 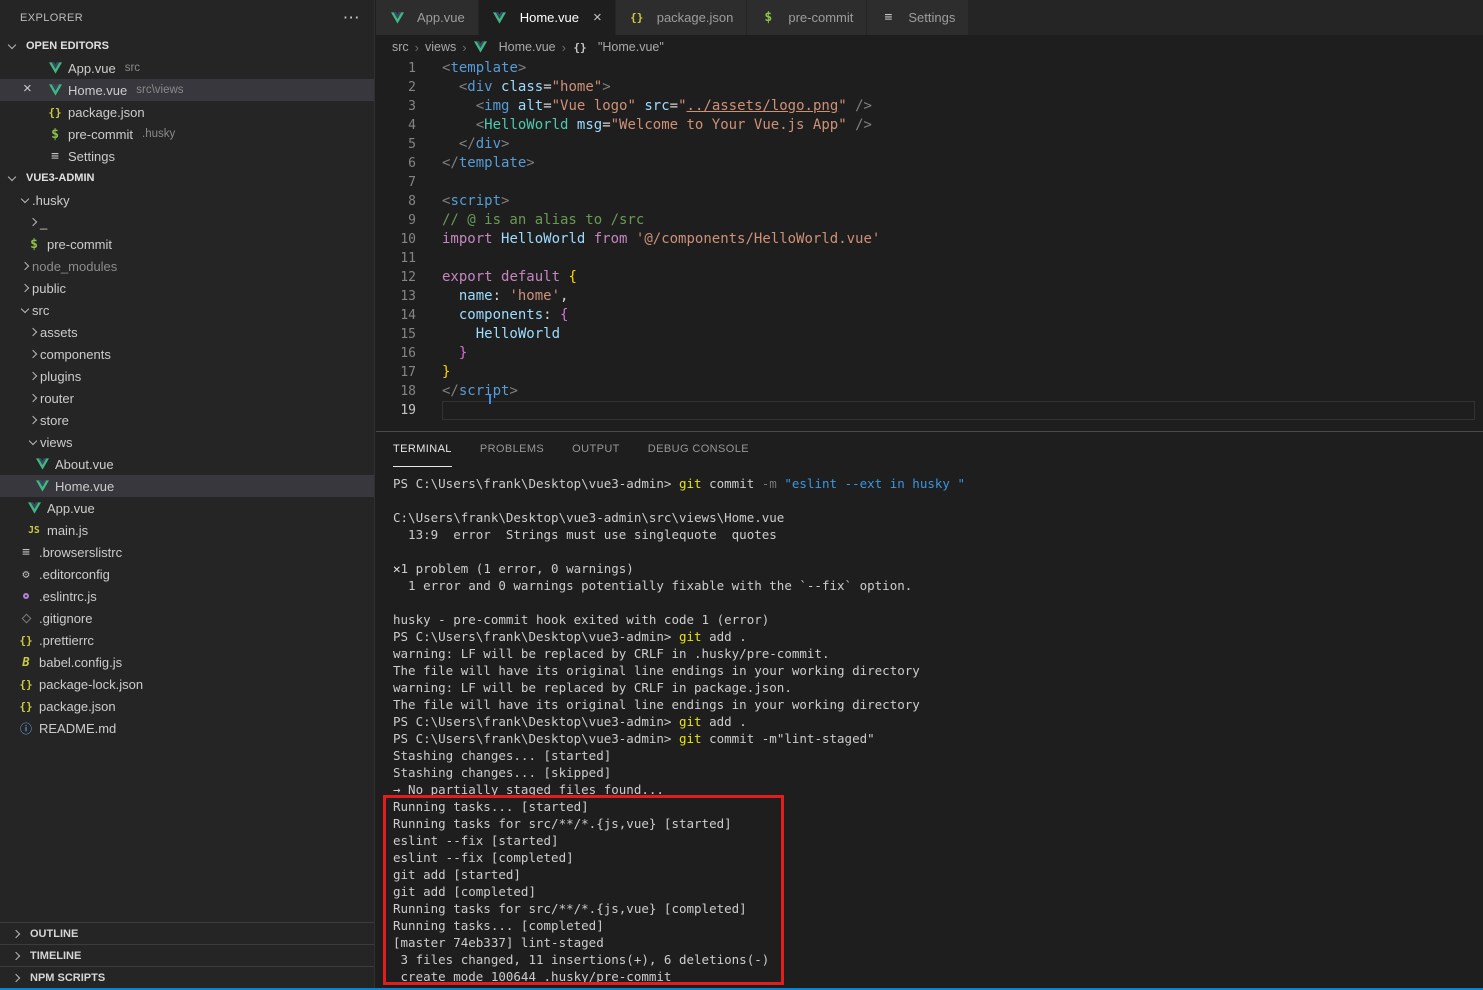 I want to click on panel-tab-terminal: TERMINAL, so click(x=422, y=449).